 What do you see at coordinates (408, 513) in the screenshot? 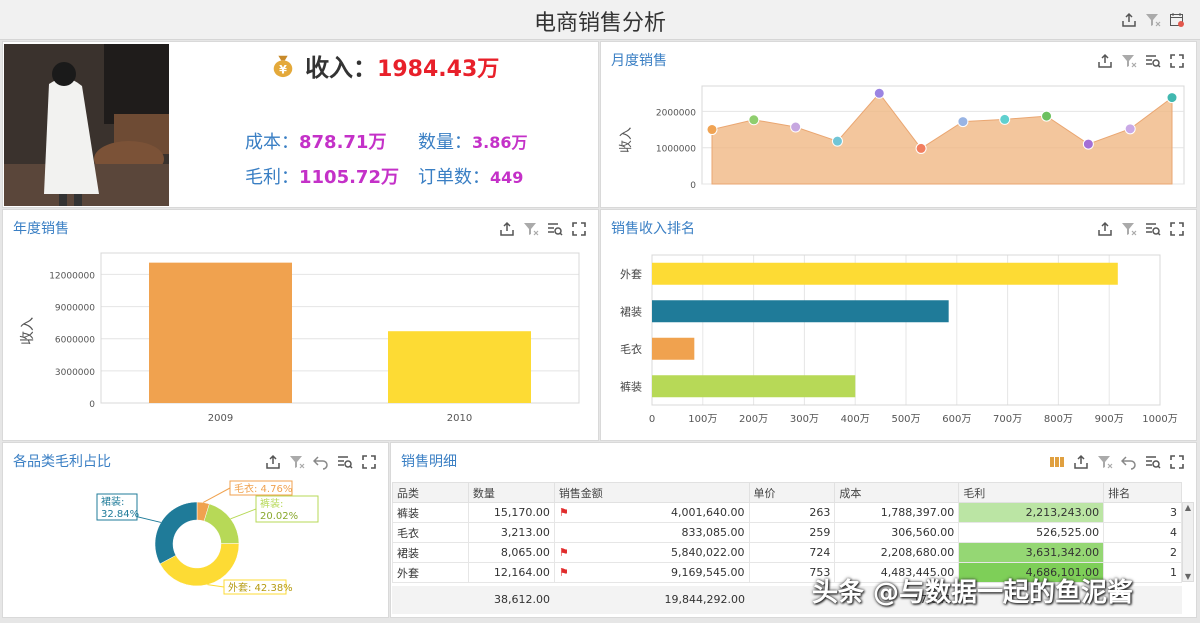
I see `cell-text: 裤装` at bounding box center [408, 513].